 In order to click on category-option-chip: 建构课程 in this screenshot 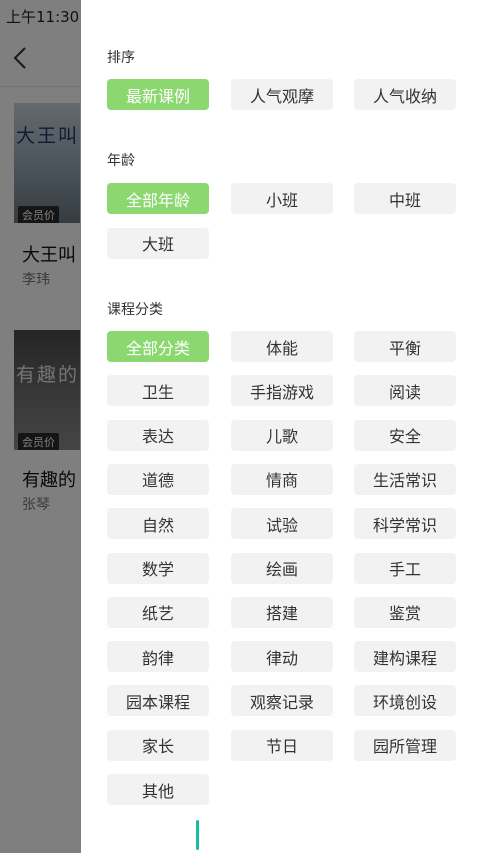, I will do `click(405, 657)`.